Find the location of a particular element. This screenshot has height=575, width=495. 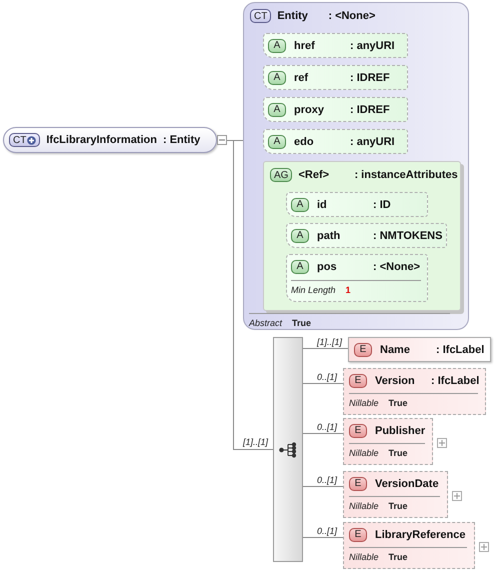

node-name: Entity is located at coordinates (293, 16).